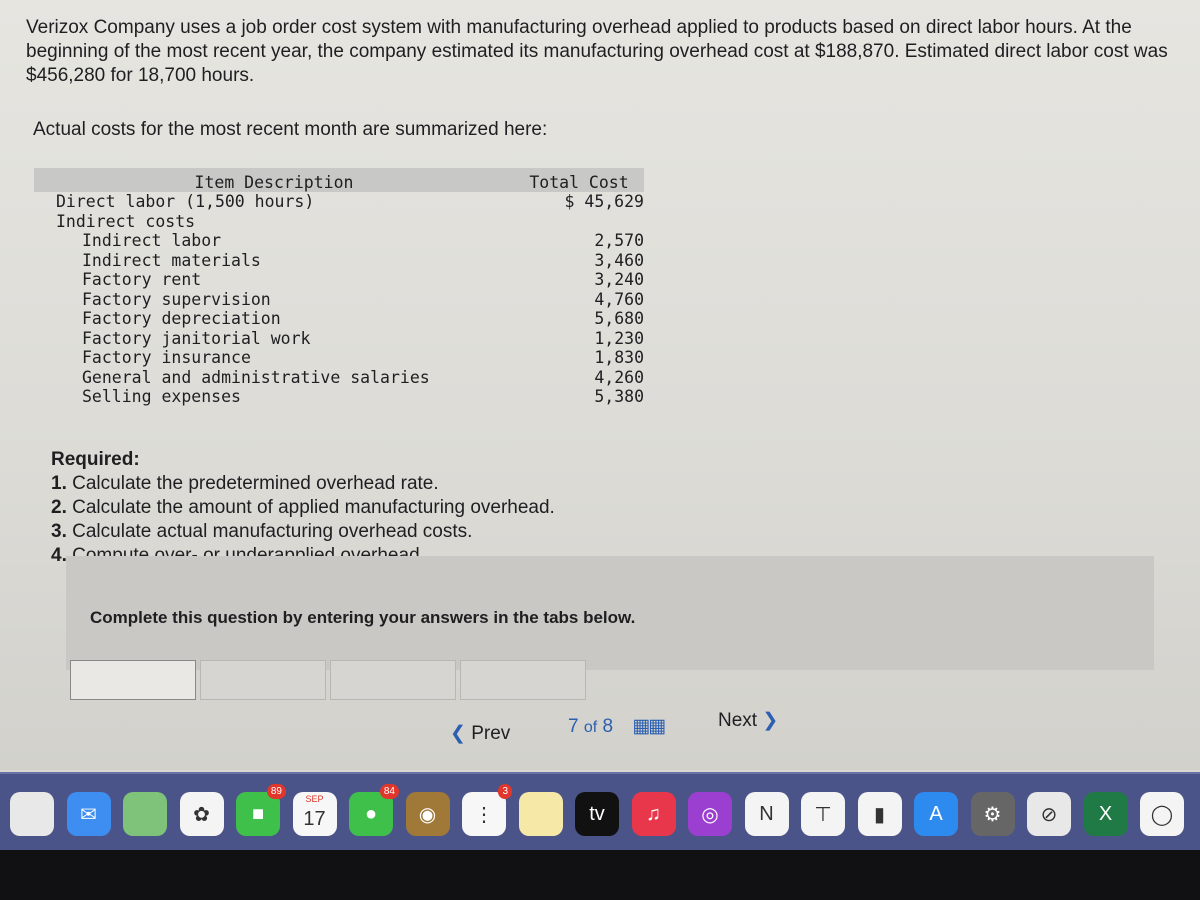  What do you see at coordinates (619, 279) in the screenshot?
I see `item-cost: 3,240` at bounding box center [619, 279].